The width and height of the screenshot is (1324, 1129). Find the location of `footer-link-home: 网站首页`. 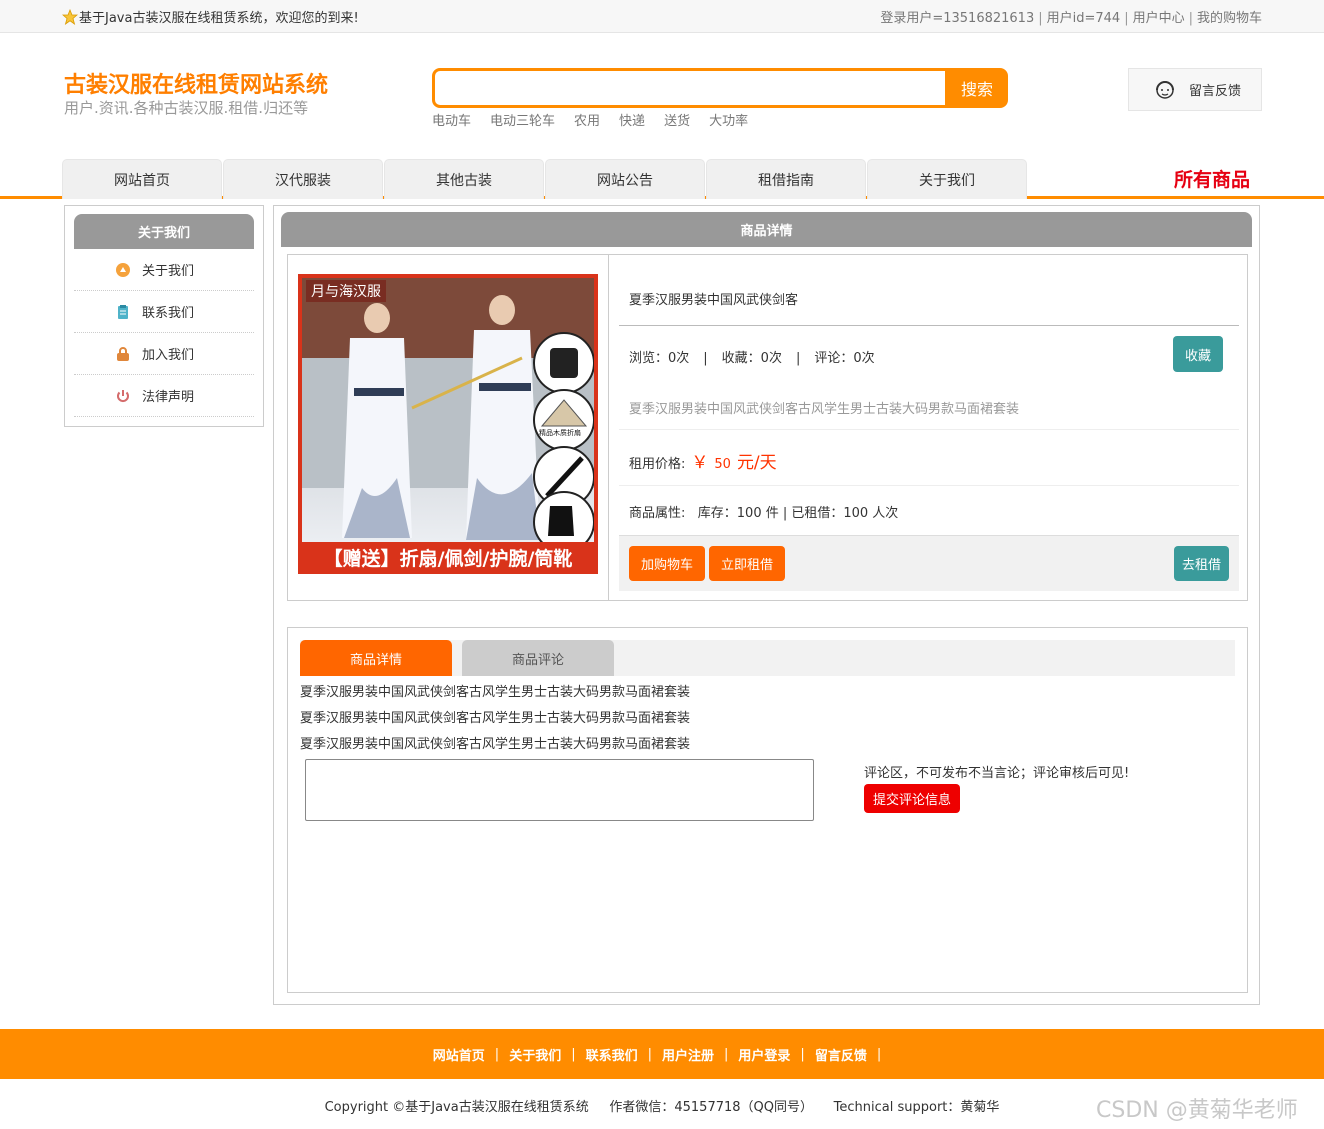

footer-link-home: 网站首页 is located at coordinates (459, 1054).